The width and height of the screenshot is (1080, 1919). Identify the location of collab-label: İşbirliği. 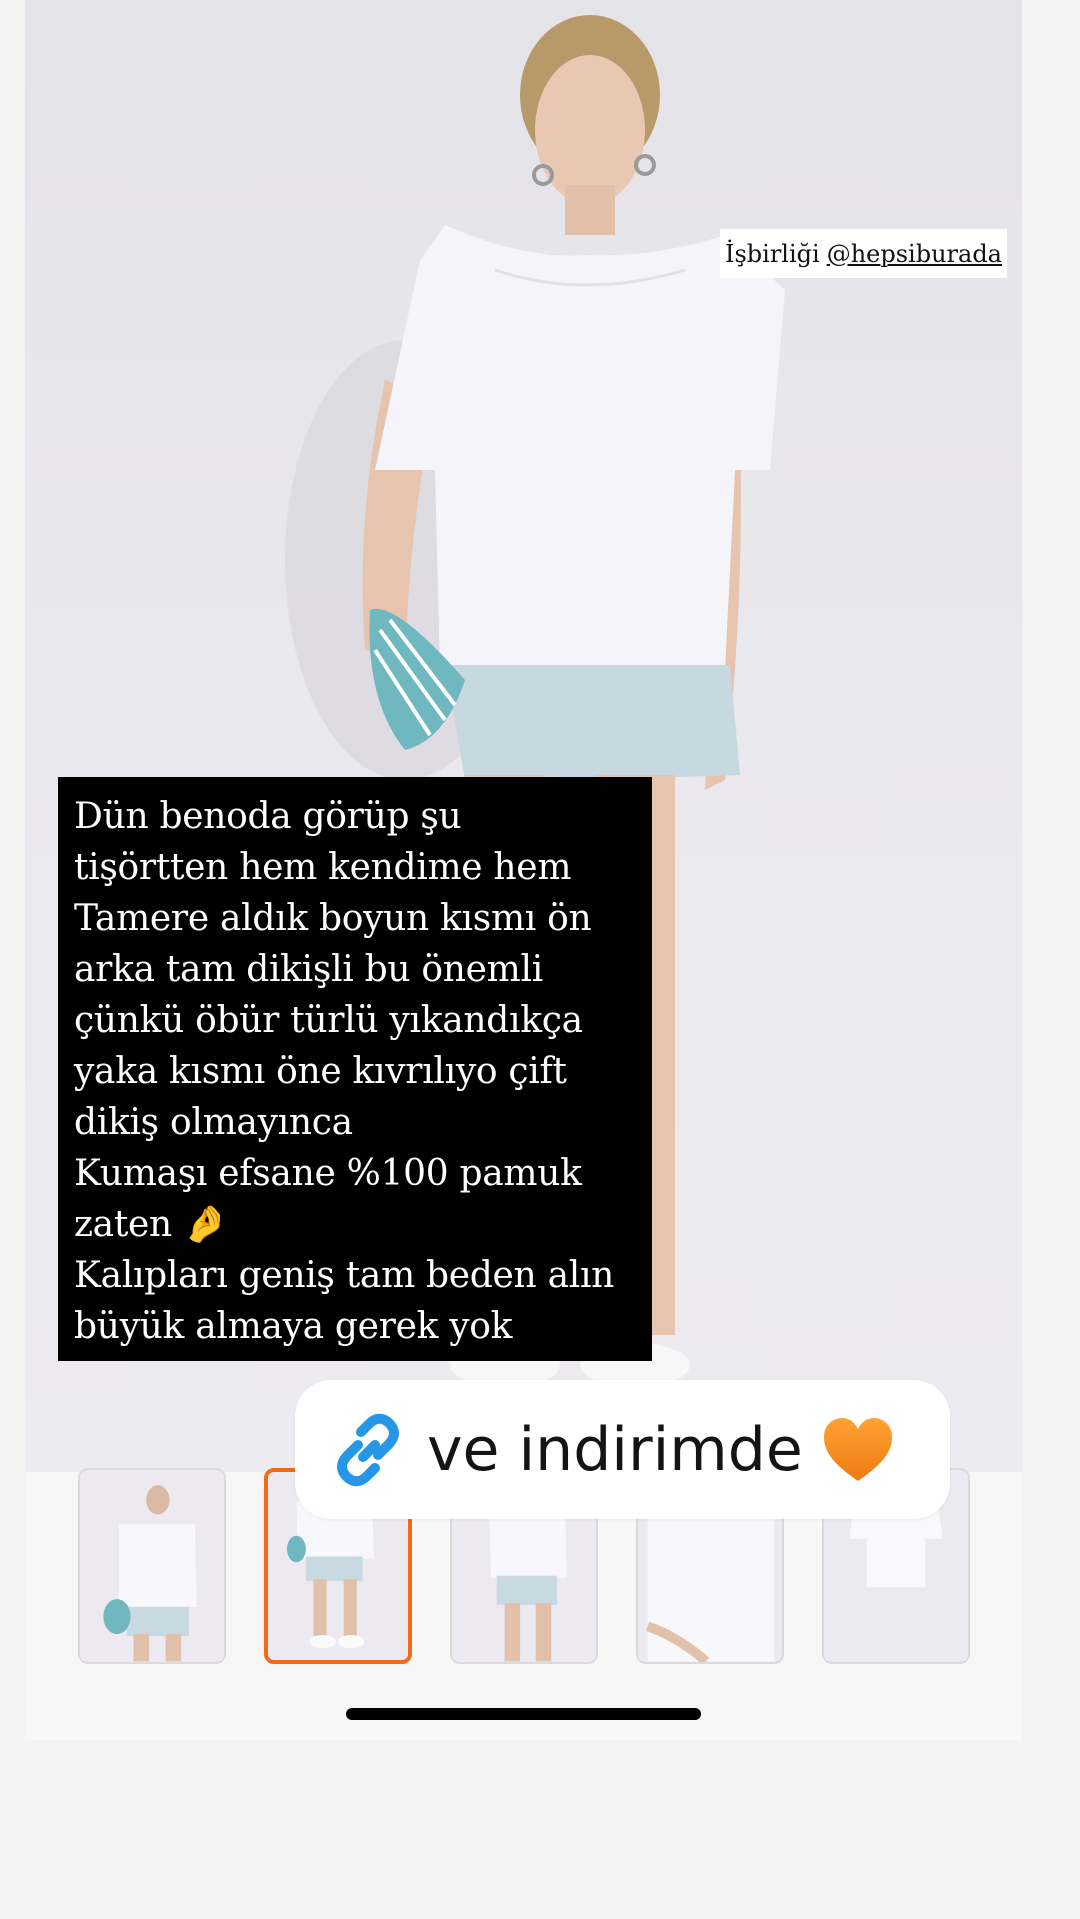
(772, 253).